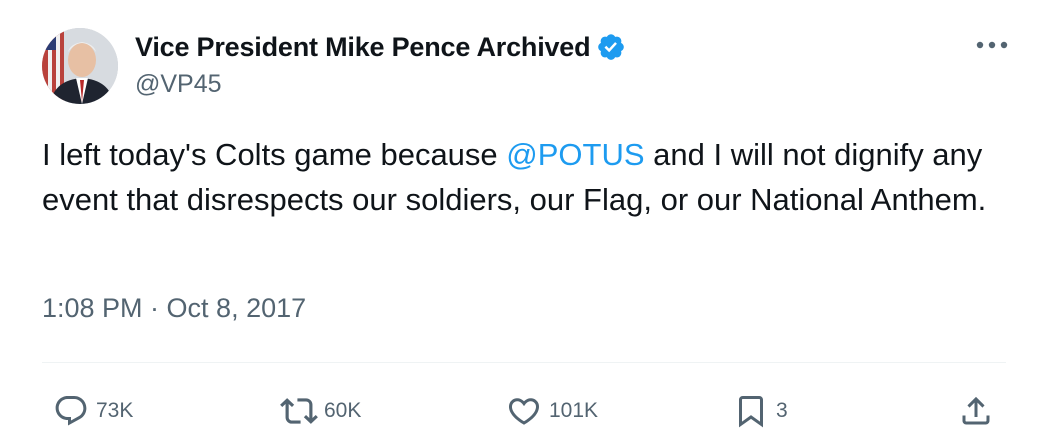 The image size is (1050, 446). I want to click on avatar-image, so click(80, 66).